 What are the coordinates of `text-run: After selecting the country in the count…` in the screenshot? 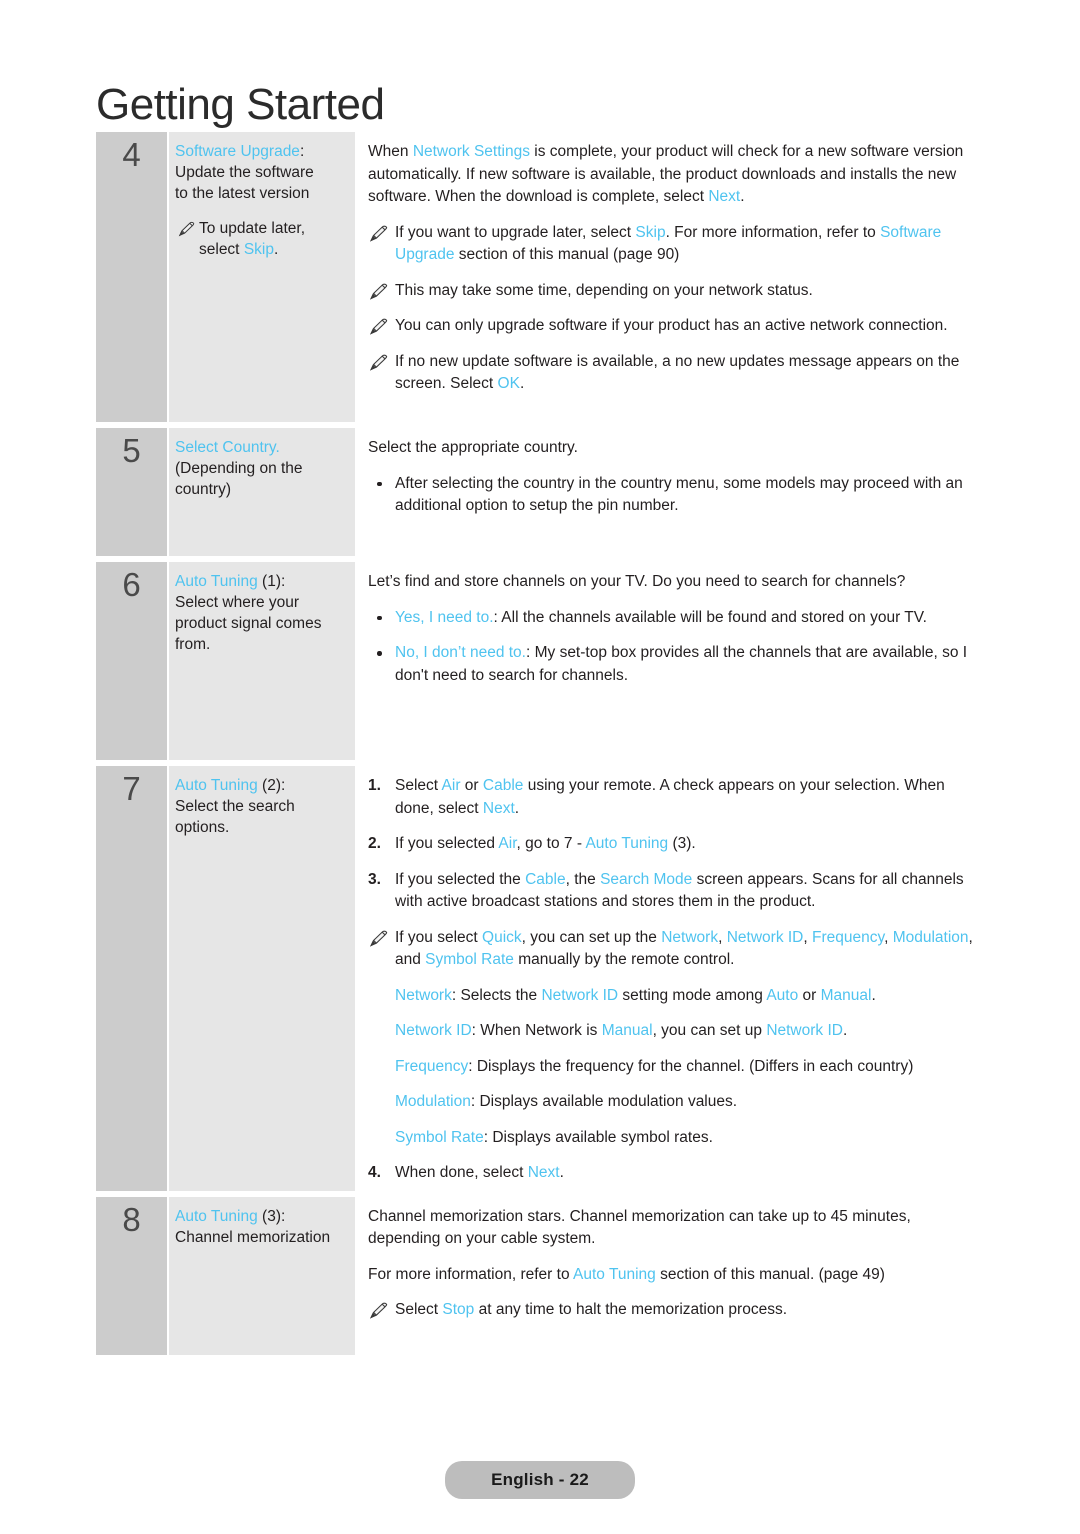 It's located at (679, 494).